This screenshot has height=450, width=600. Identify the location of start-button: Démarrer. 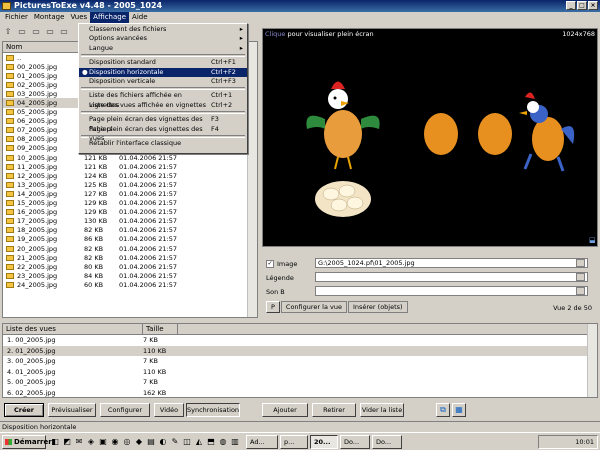
(27, 442).